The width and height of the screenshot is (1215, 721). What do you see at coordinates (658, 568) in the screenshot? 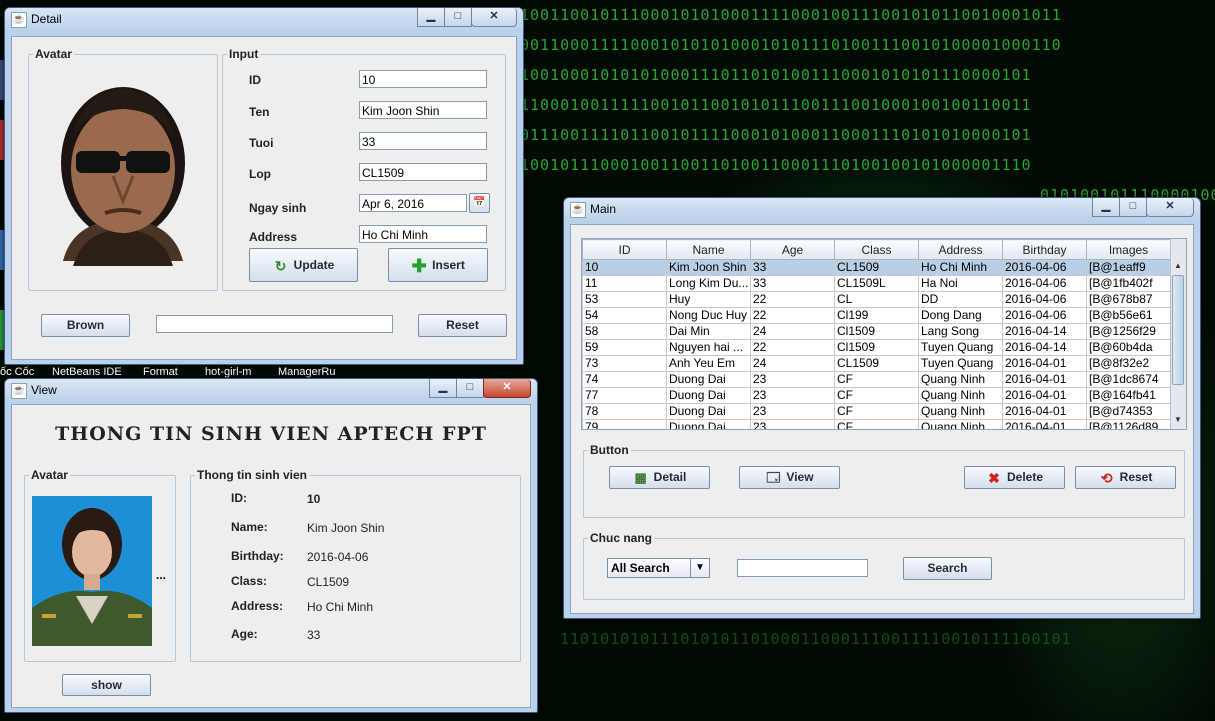
I see `search-mode-select: All Search ▼` at bounding box center [658, 568].